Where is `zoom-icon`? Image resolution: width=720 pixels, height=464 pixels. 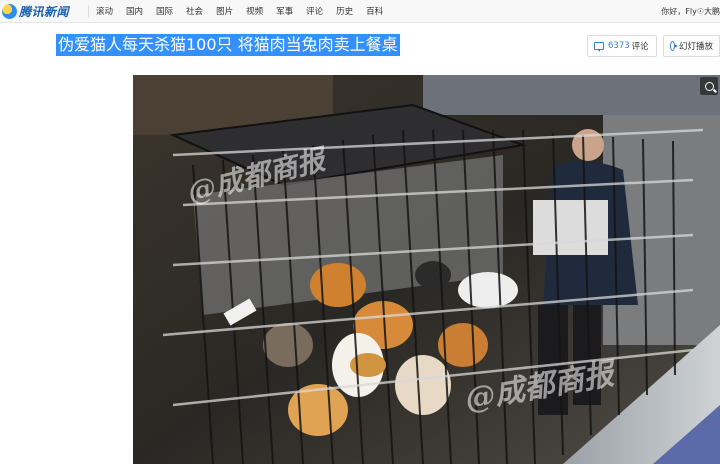
zoom-icon is located at coordinates (709, 86).